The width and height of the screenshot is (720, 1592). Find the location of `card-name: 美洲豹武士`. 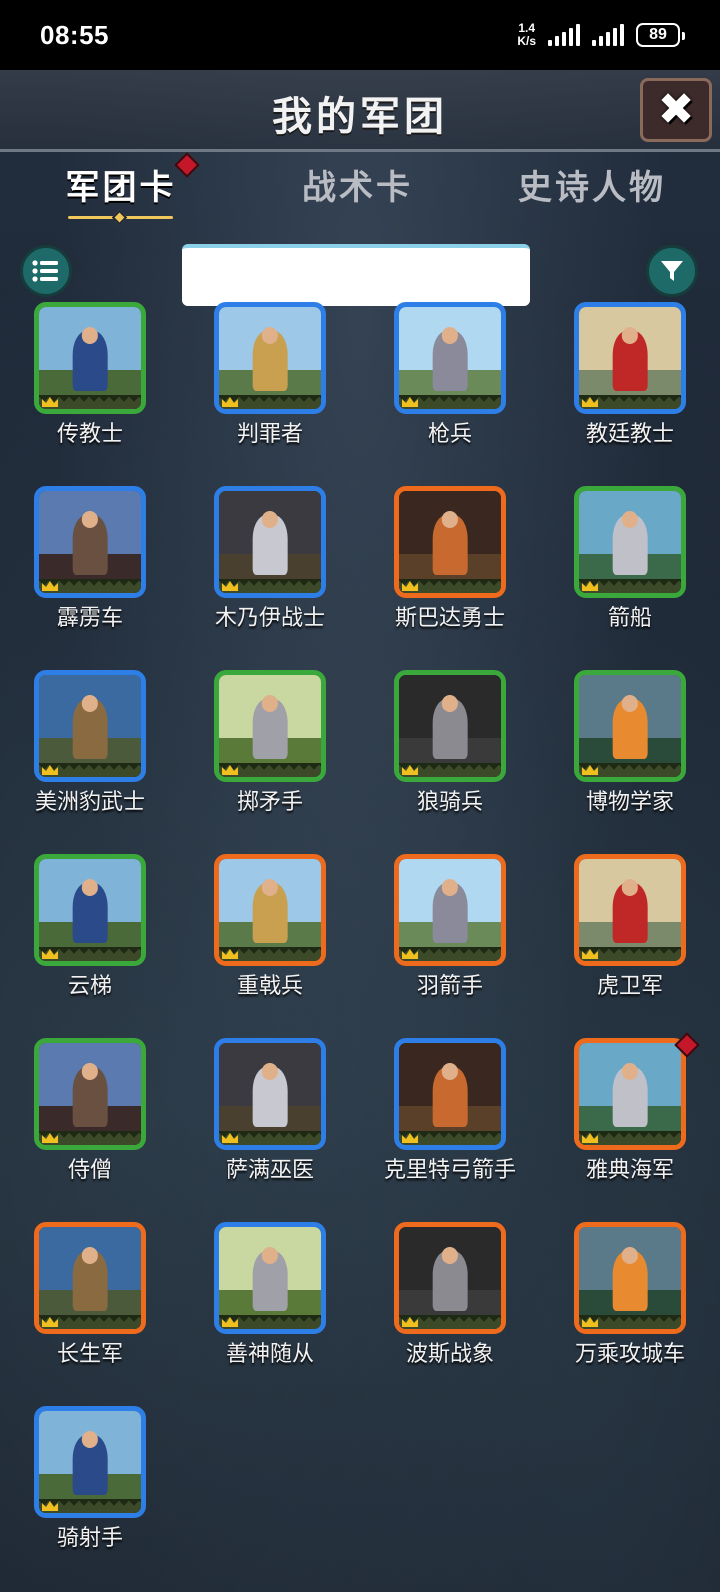

card-name: 美洲豹武士 is located at coordinates (89, 802).